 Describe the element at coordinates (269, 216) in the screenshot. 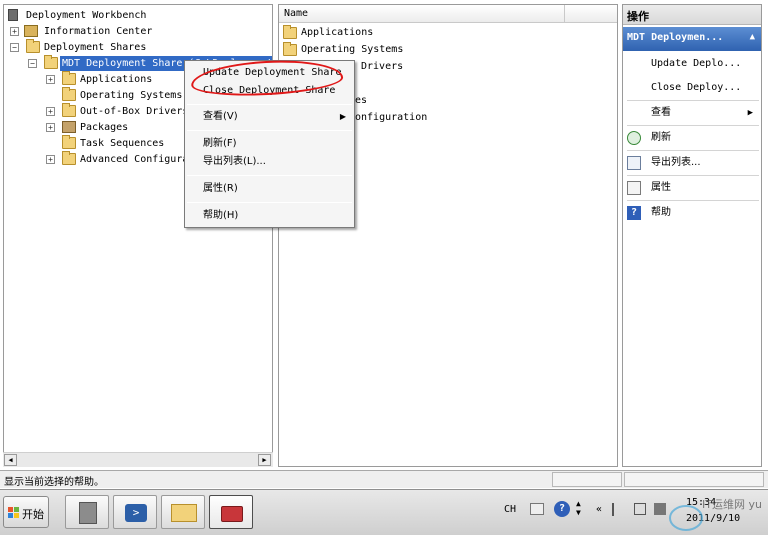

I see `menu-item-help: 帮助(H)` at that location.